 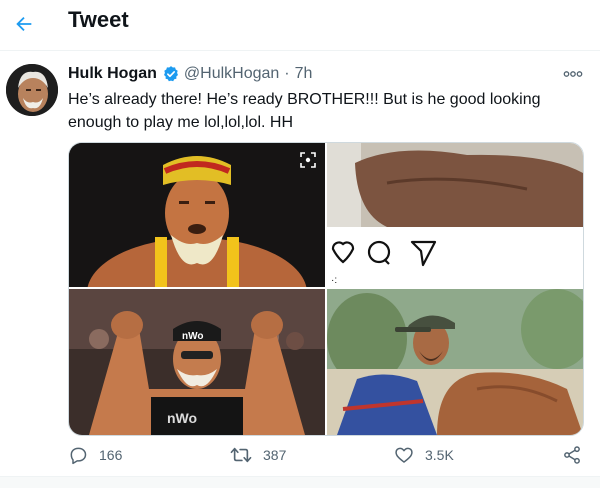 I want to click on arrow-left-icon, so click(x=24, y=24).